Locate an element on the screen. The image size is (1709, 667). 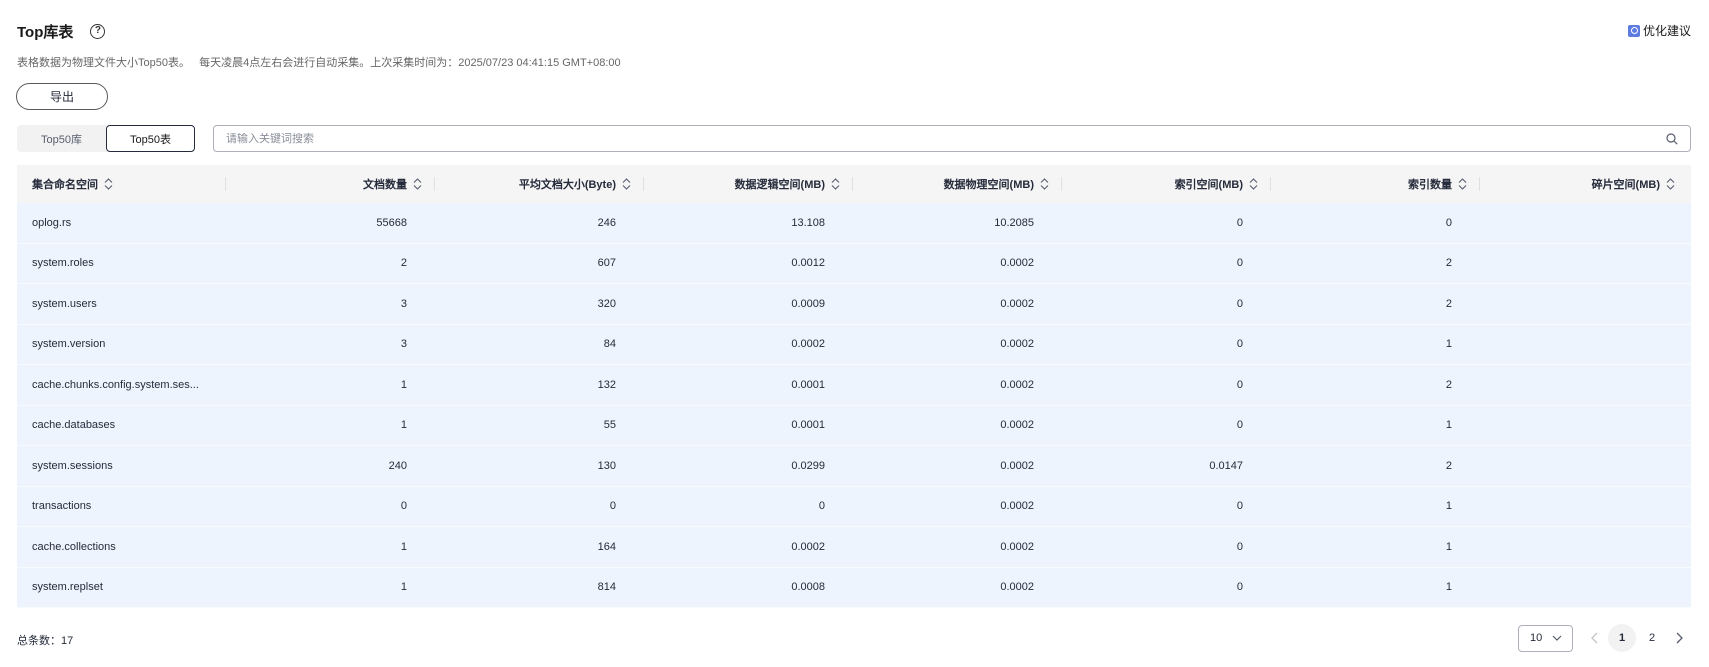
cell-namespace: system.roles is located at coordinates (63, 263).